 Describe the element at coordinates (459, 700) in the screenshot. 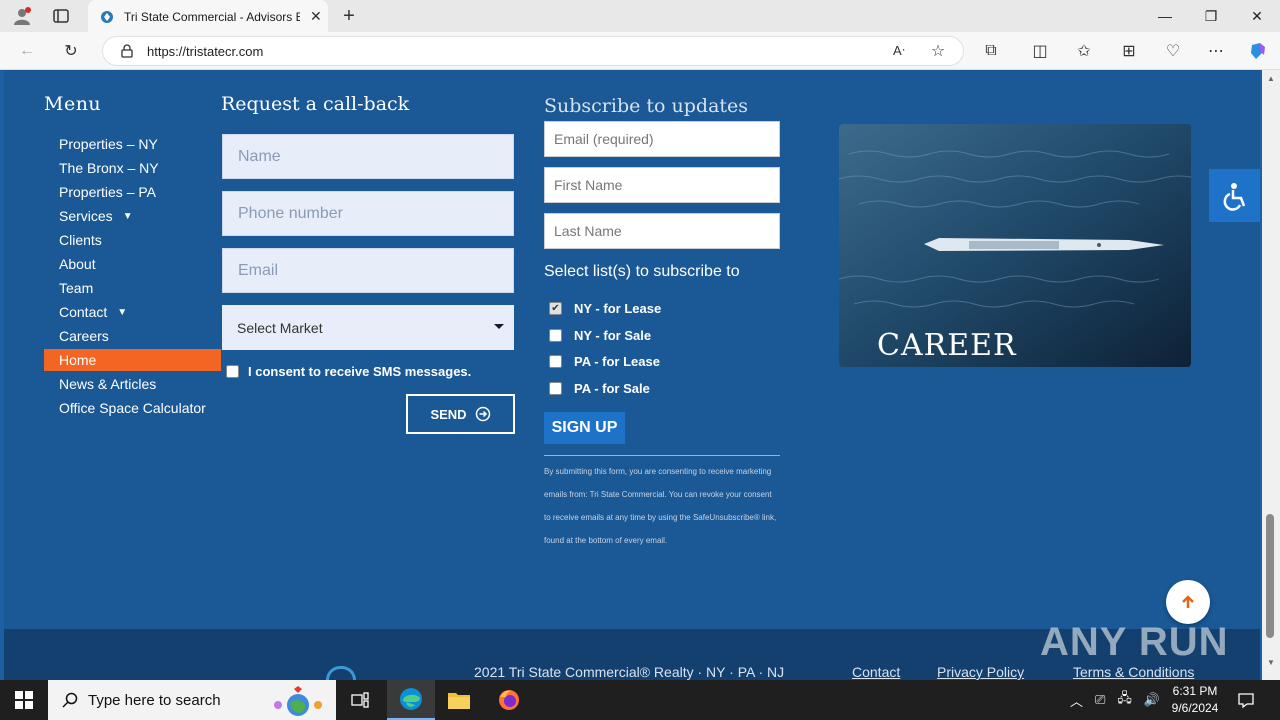

I see `file-explorer-icon` at that location.